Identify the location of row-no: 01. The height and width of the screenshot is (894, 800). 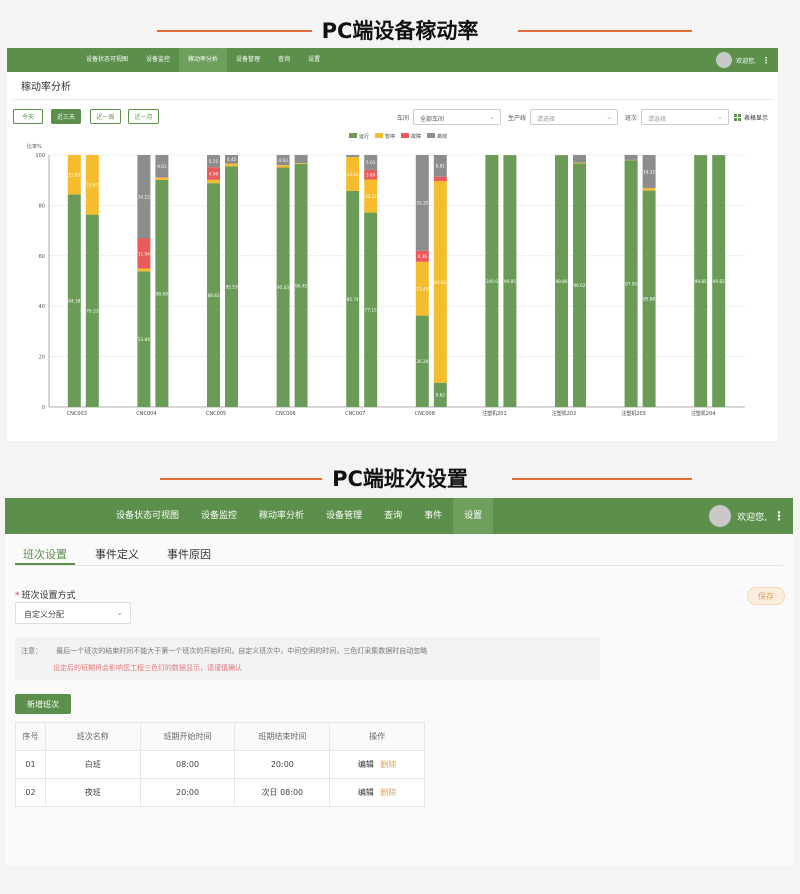
(30, 764).